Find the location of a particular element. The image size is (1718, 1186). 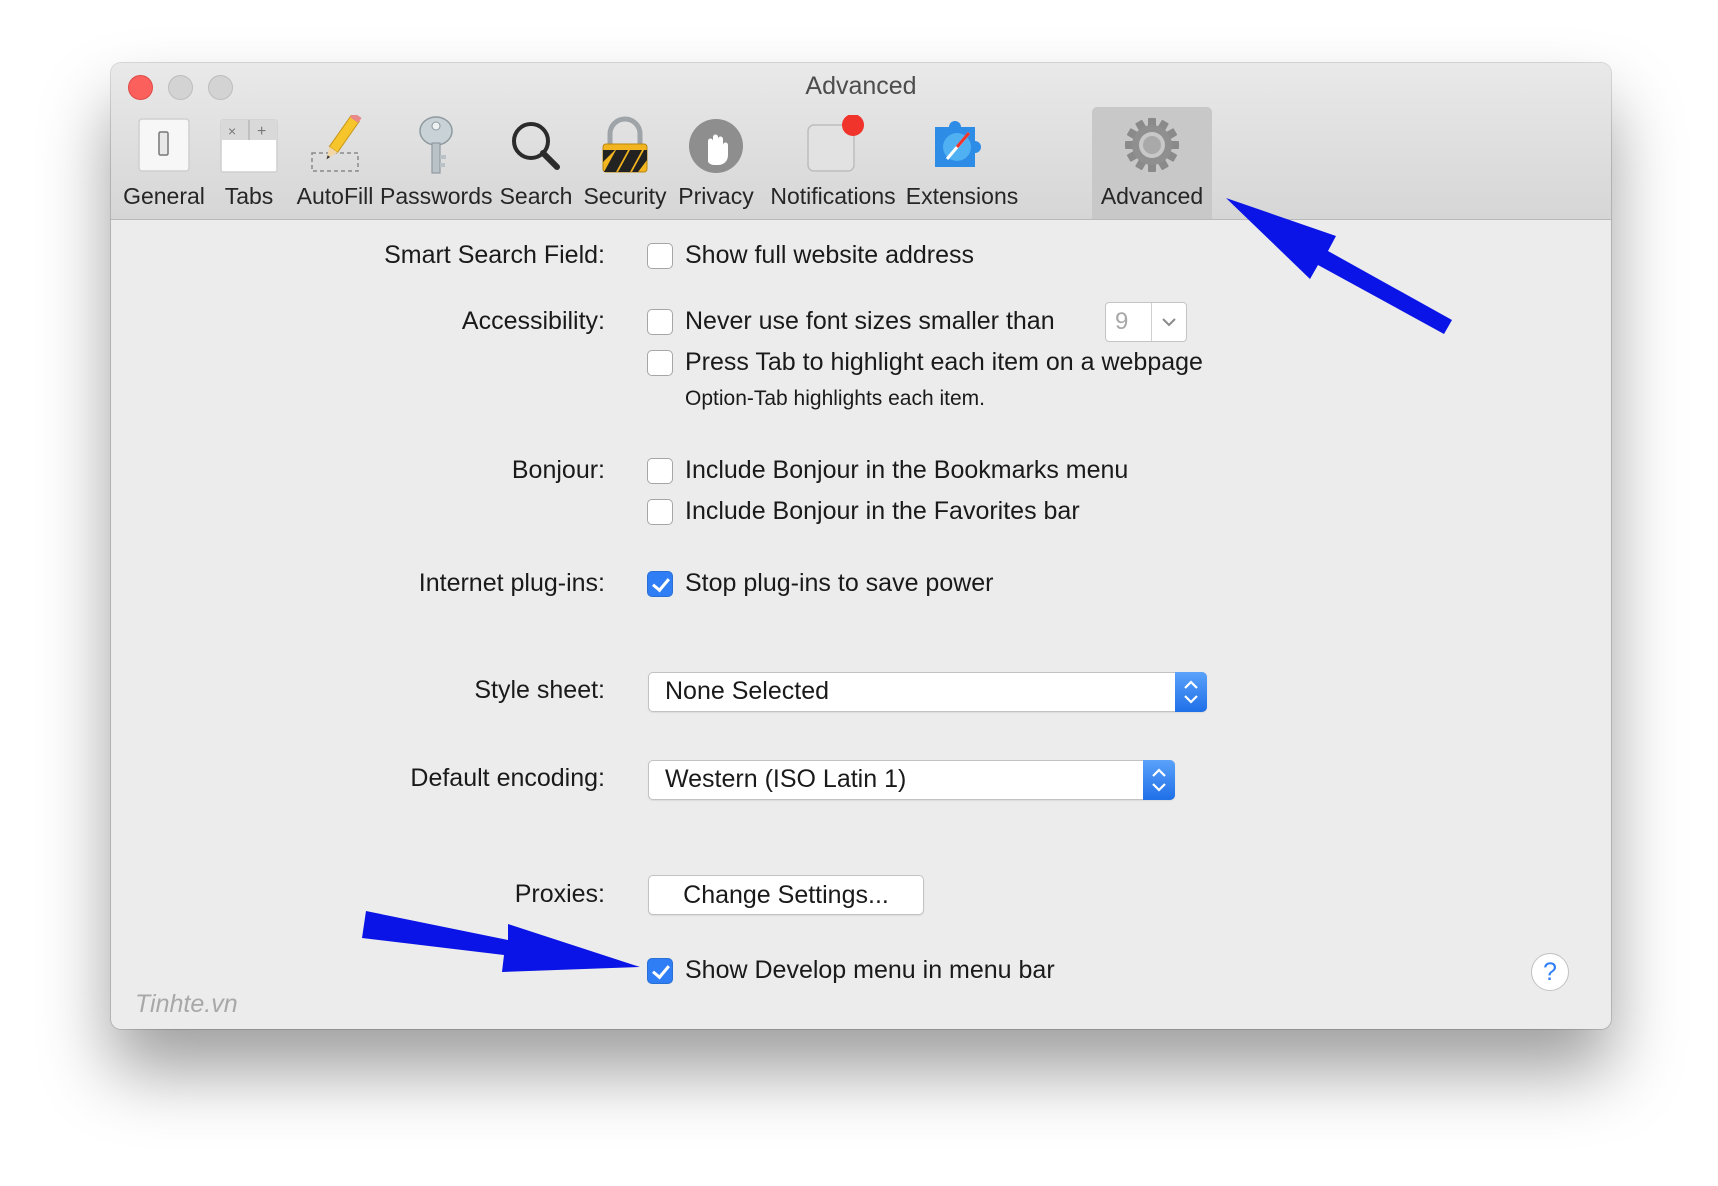

show-develop-menu-text: Show Develop menu in menu bar is located at coordinates (870, 970).